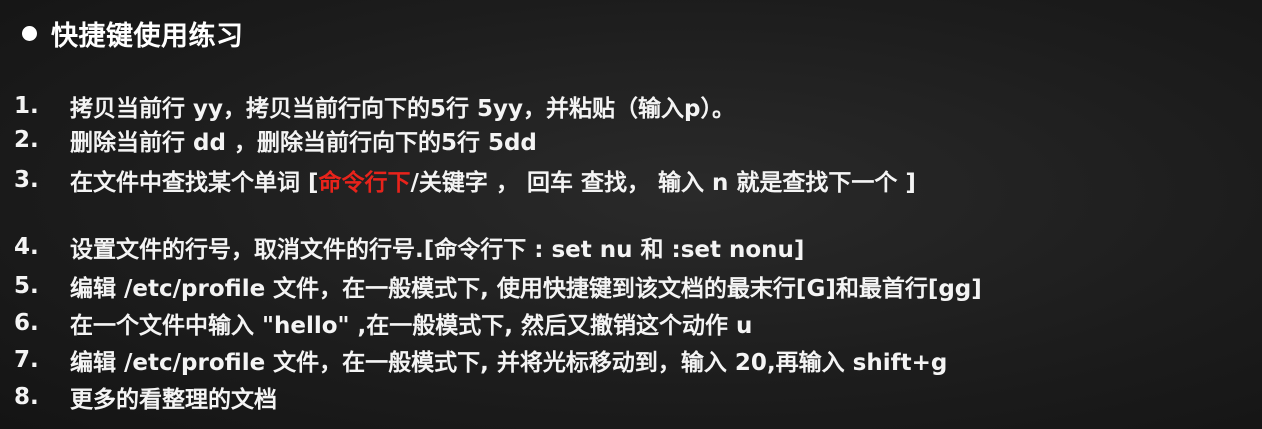 This screenshot has height=429, width=1262. I want to click on item-number: 8., so click(26, 397).